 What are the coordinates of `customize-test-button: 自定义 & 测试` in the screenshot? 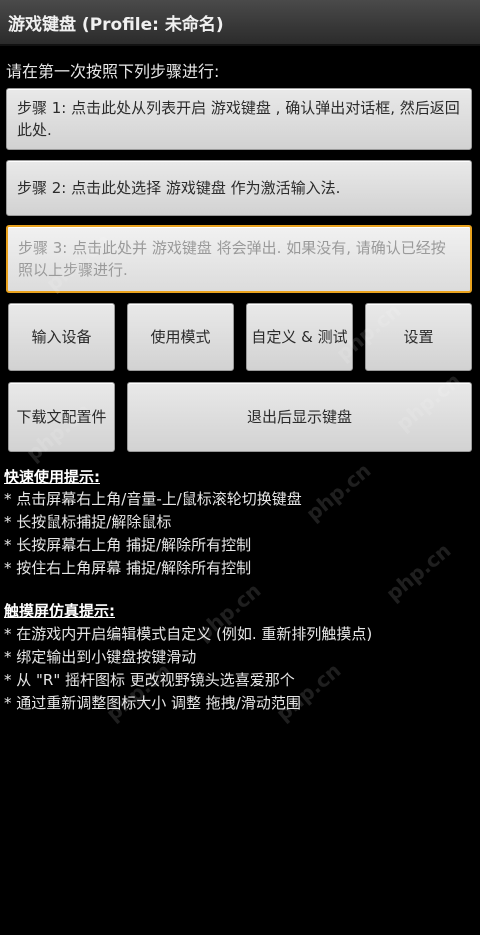 It's located at (299, 337).